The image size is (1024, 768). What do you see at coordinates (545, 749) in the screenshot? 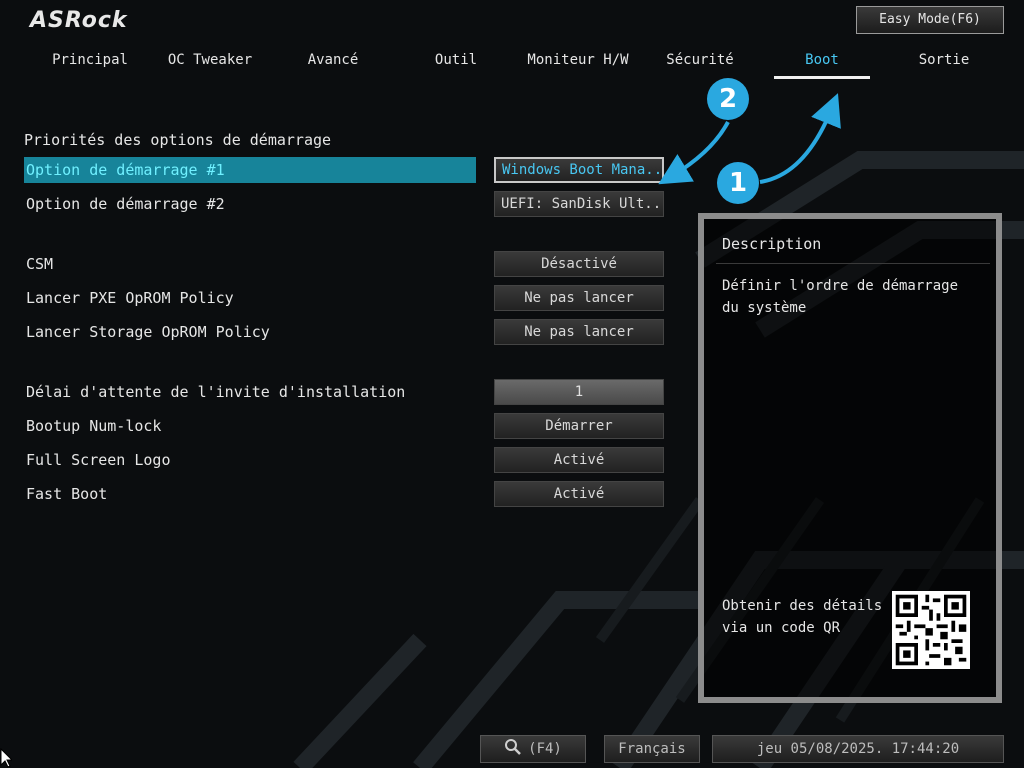
I see `search-shortcut-label: (F4)` at bounding box center [545, 749].